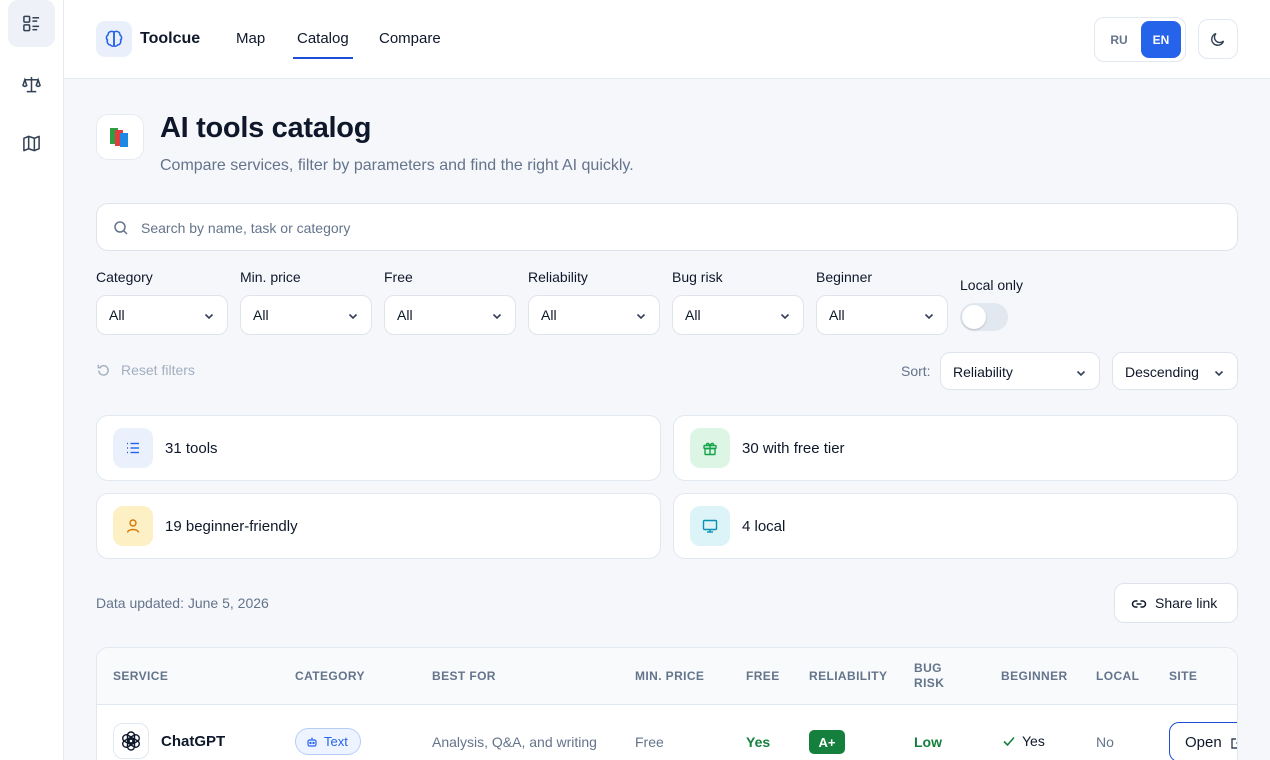 The height and width of the screenshot is (760, 1270). I want to click on scale-compare-icon, so click(31, 84).